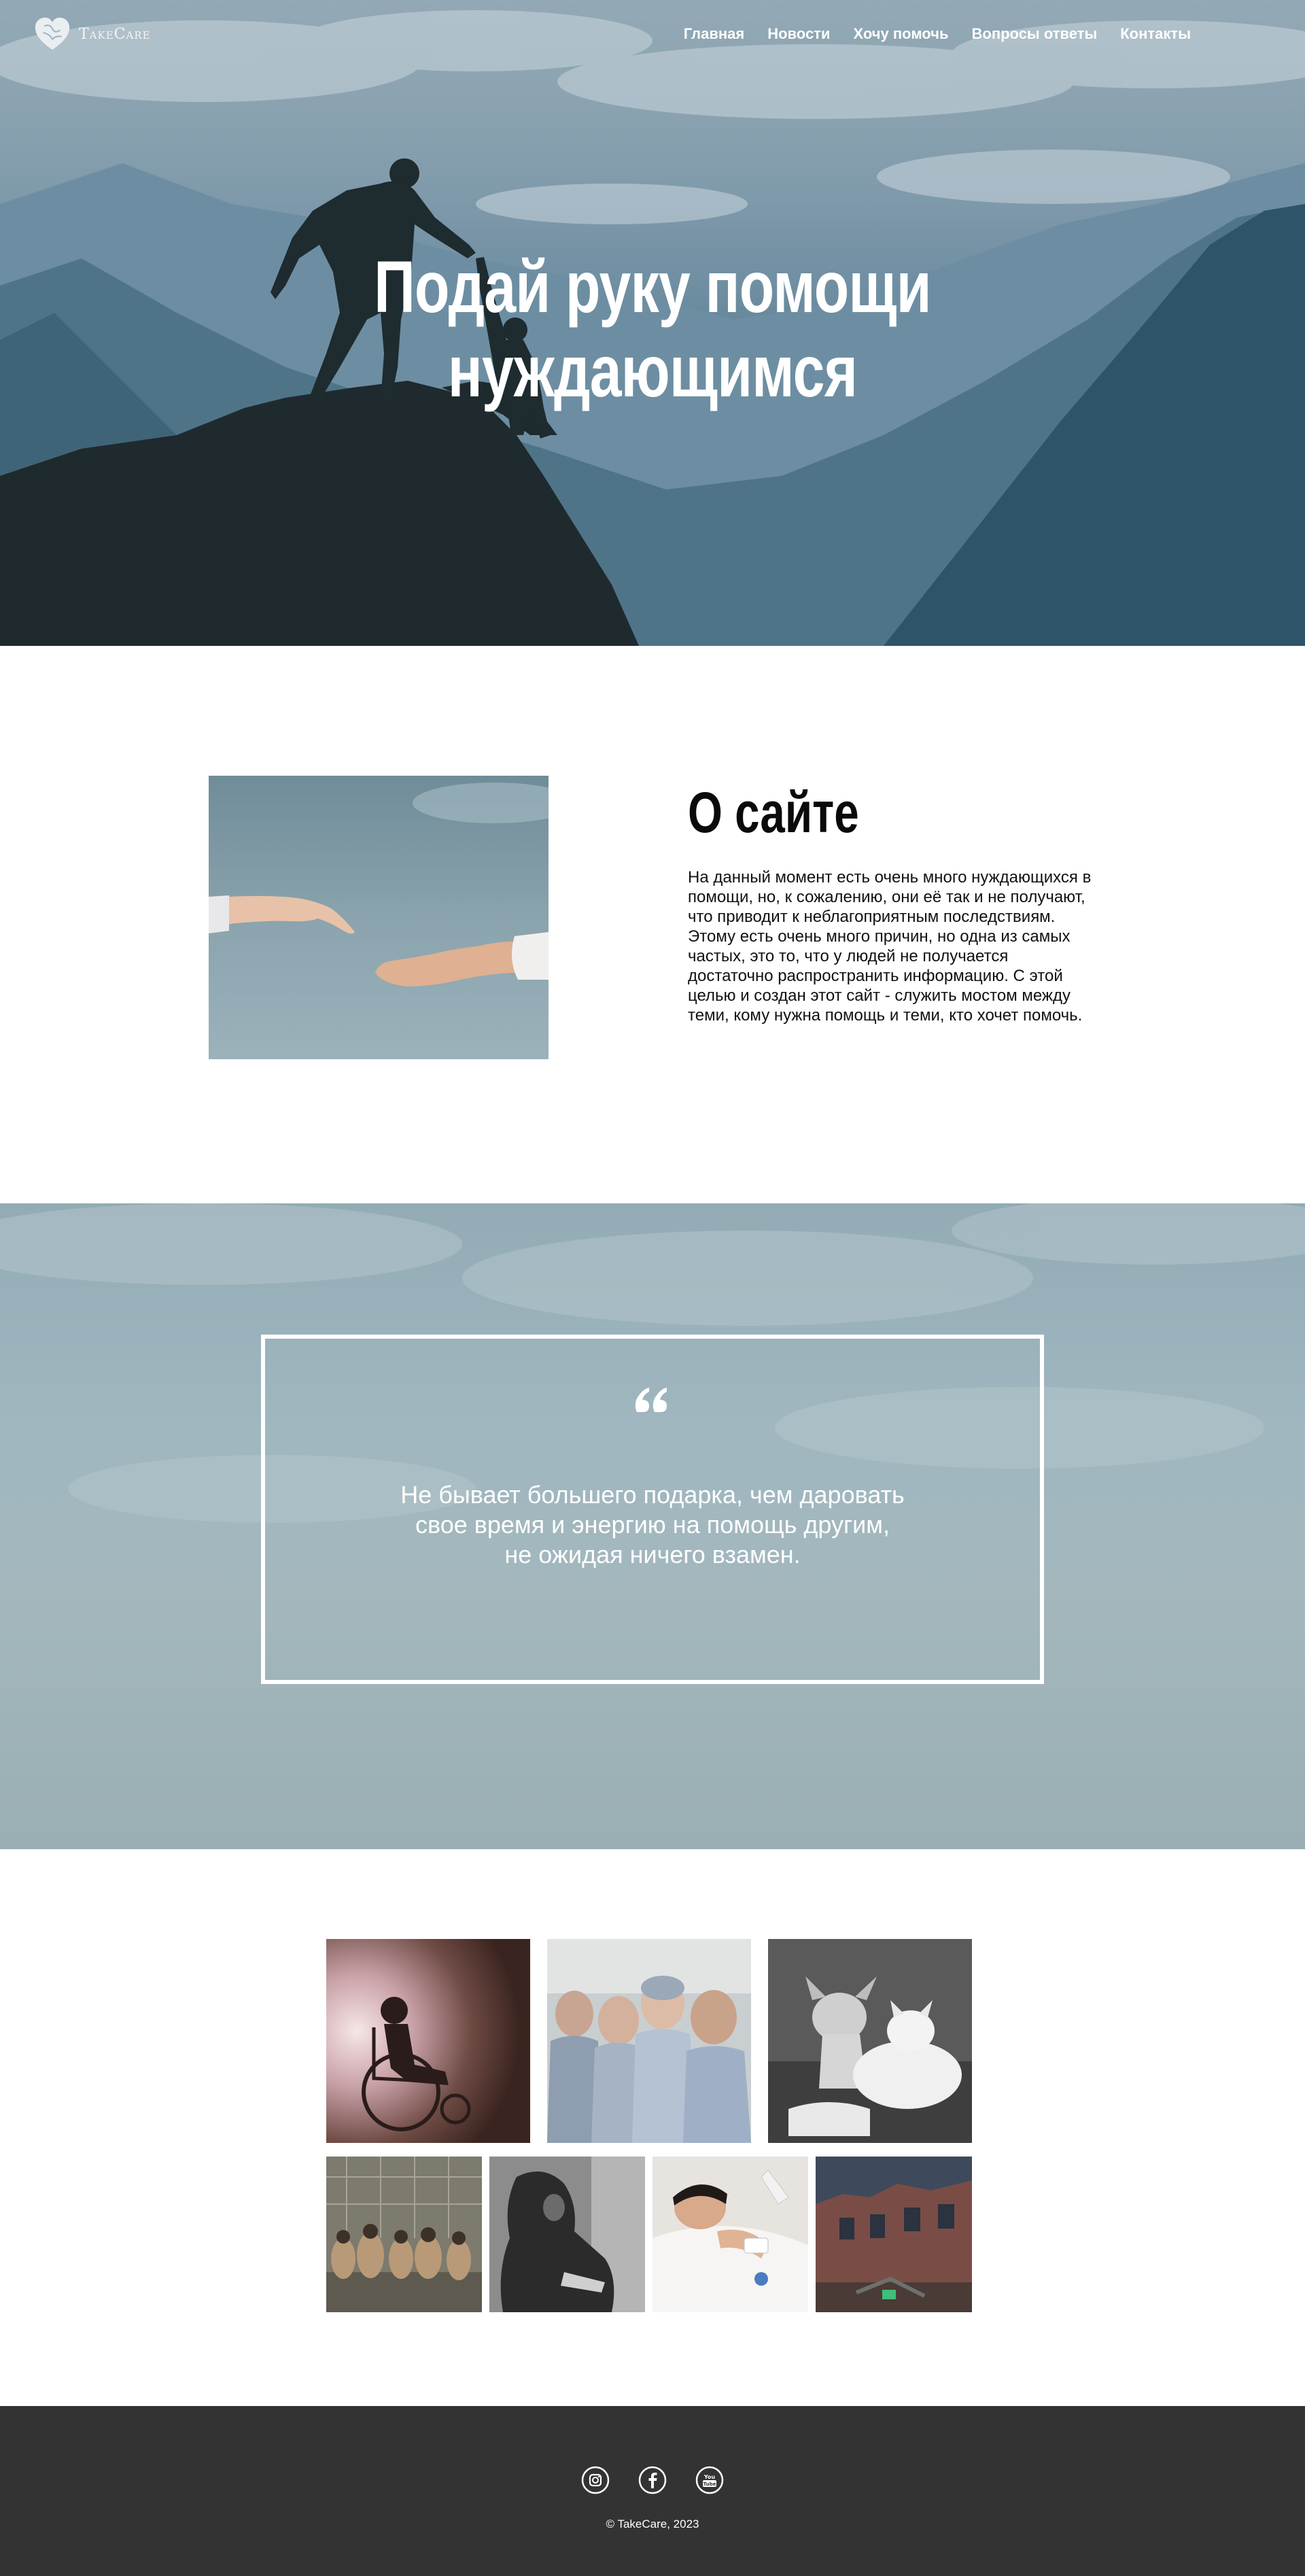 The image size is (1305, 2576). I want to click on hero-title-line-1: Подай руку помощи, so click(652, 286).